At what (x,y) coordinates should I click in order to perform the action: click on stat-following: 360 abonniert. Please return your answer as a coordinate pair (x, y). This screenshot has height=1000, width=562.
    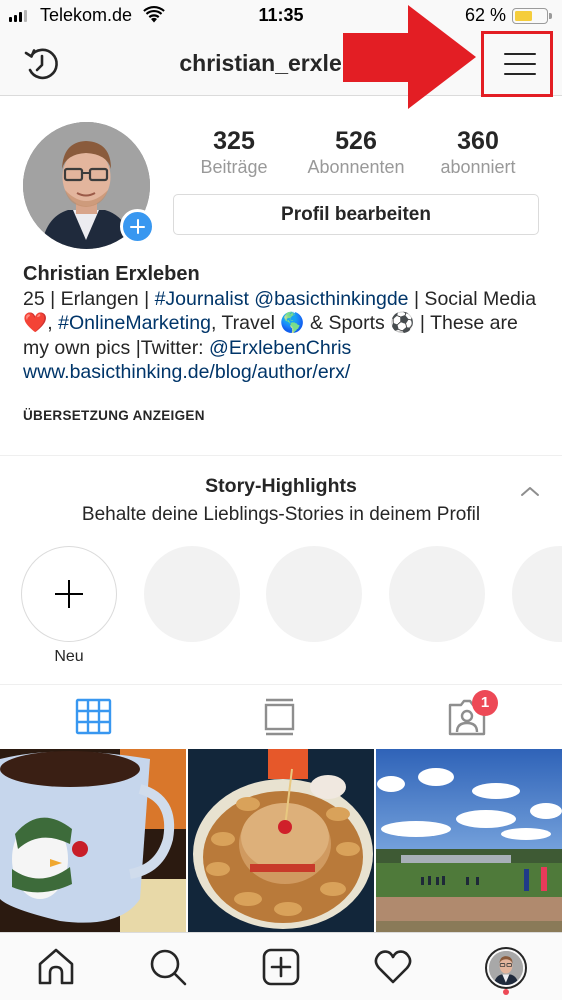
    Looking at the image, I should click on (478, 152).